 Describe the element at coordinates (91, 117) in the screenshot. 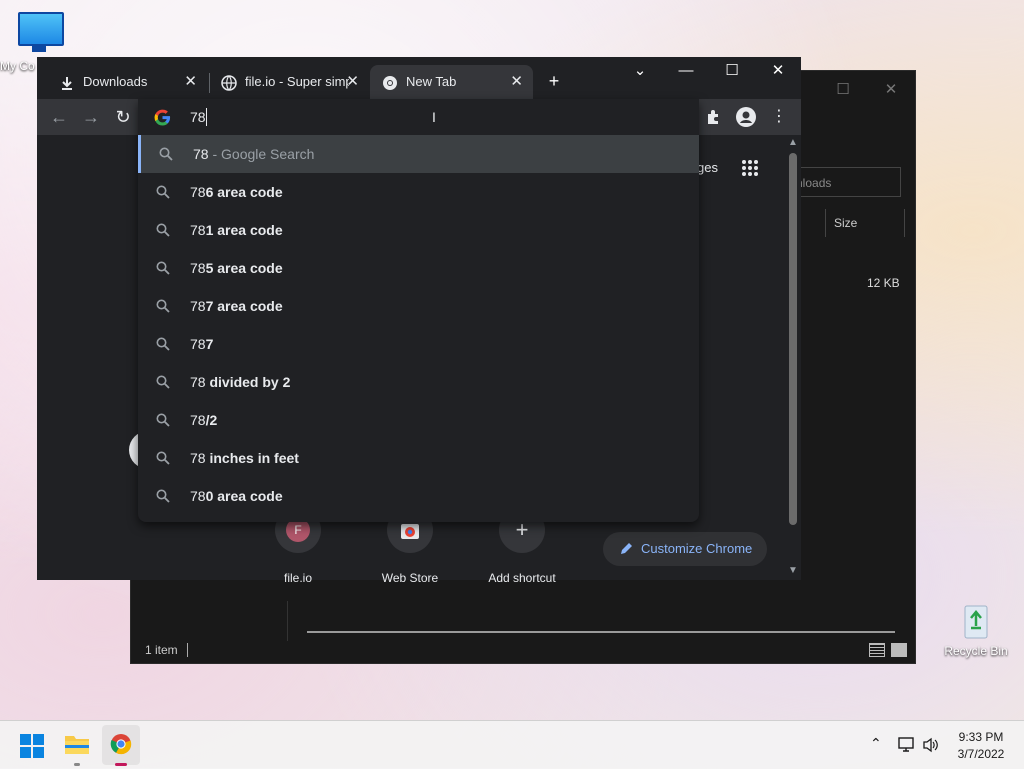

I see `forward-arrow-icon: →` at that location.